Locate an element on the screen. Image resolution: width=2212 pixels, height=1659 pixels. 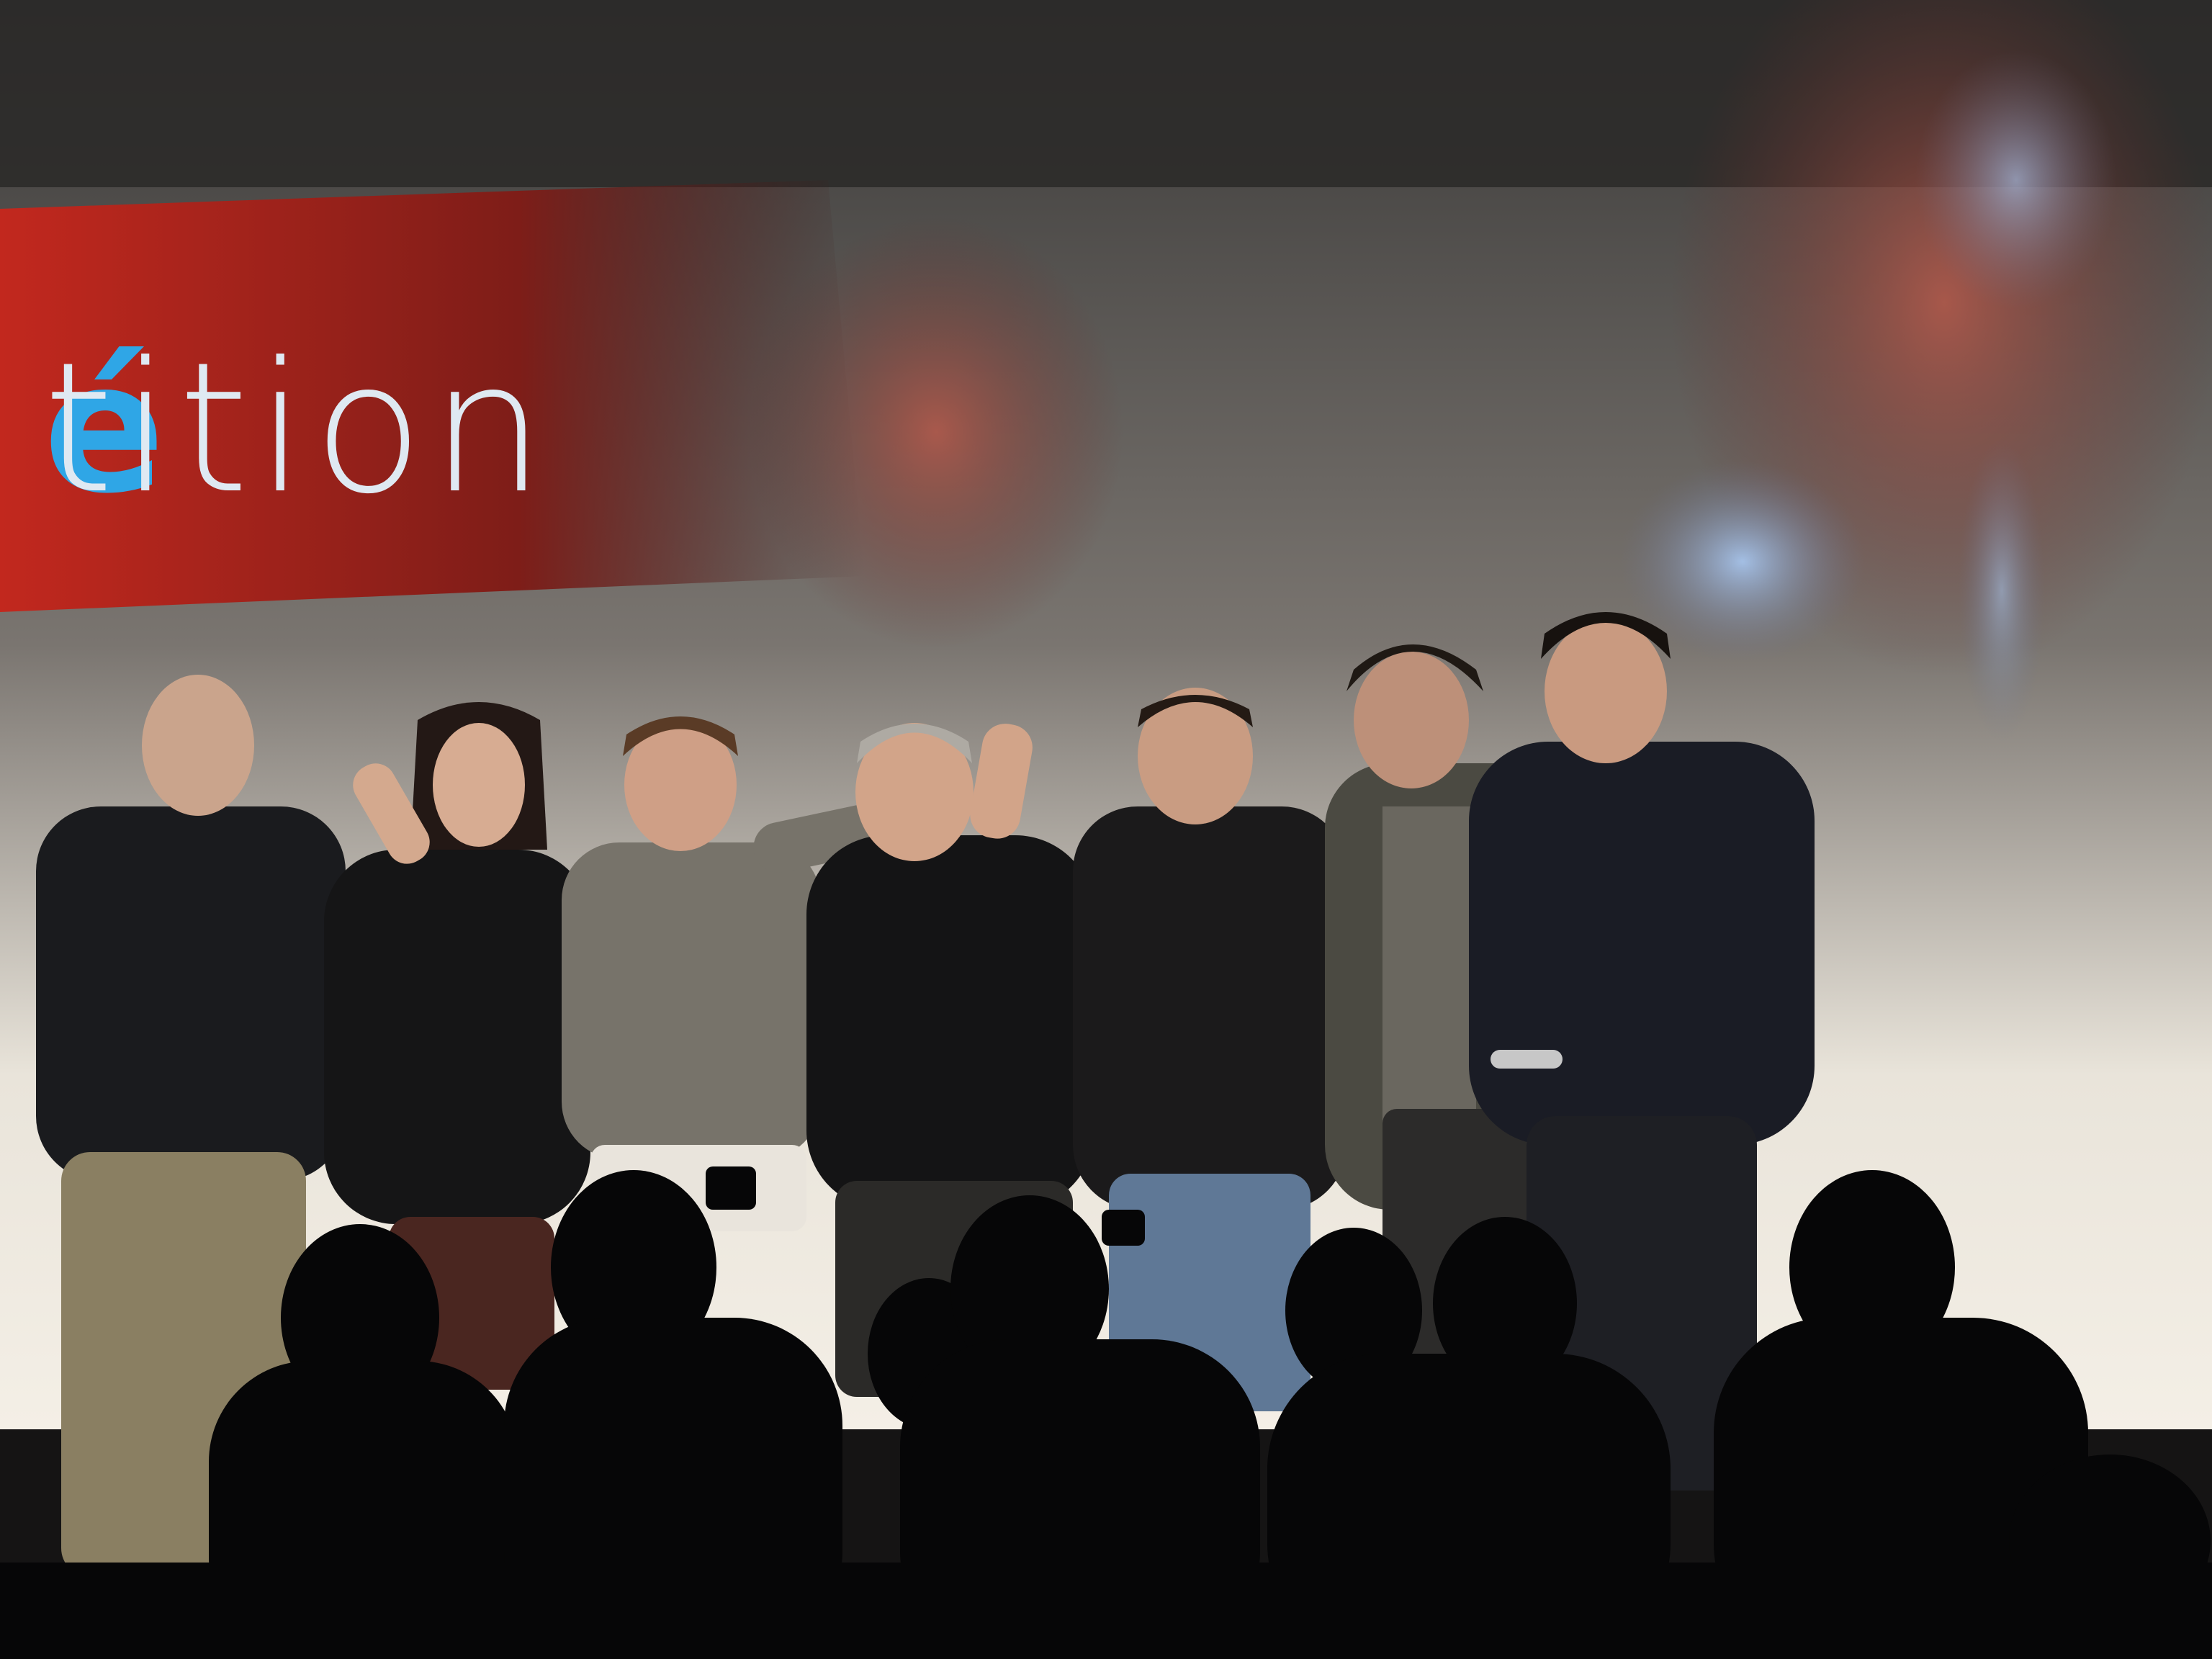
microphone-icon is located at coordinates (1527, 1059).